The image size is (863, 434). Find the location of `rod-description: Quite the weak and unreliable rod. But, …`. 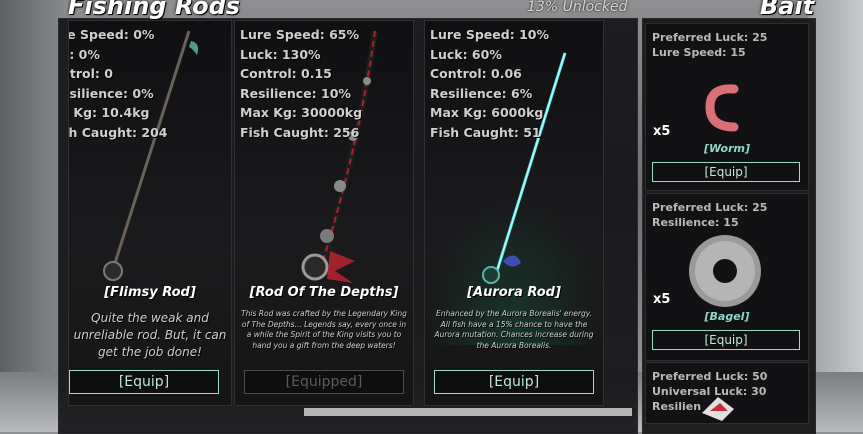

rod-description: Quite the weak and unreliable rod. But, … is located at coordinates (150, 335).